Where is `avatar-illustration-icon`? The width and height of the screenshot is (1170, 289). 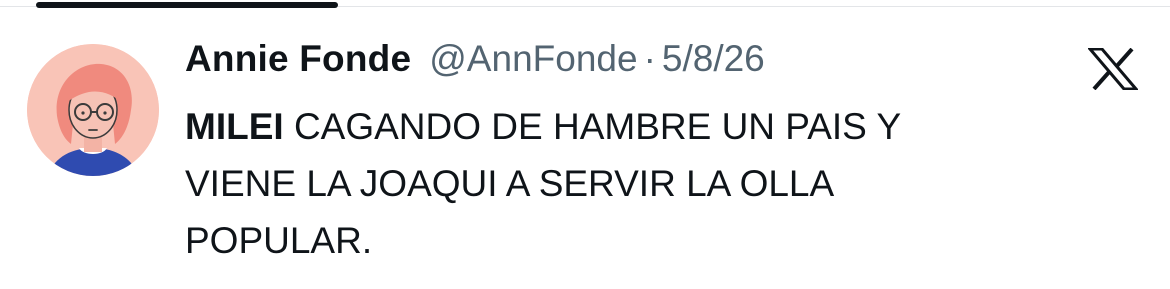 avatar-illustration-icon is located at coordinates (93, 110).